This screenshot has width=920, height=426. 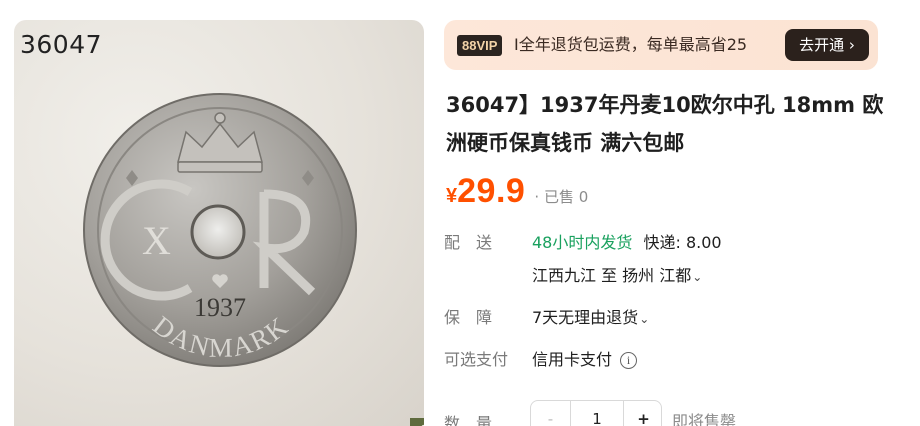 I want to click on guarantee-selector: 7天无理由退货⌄, so click(x=590, y=316).